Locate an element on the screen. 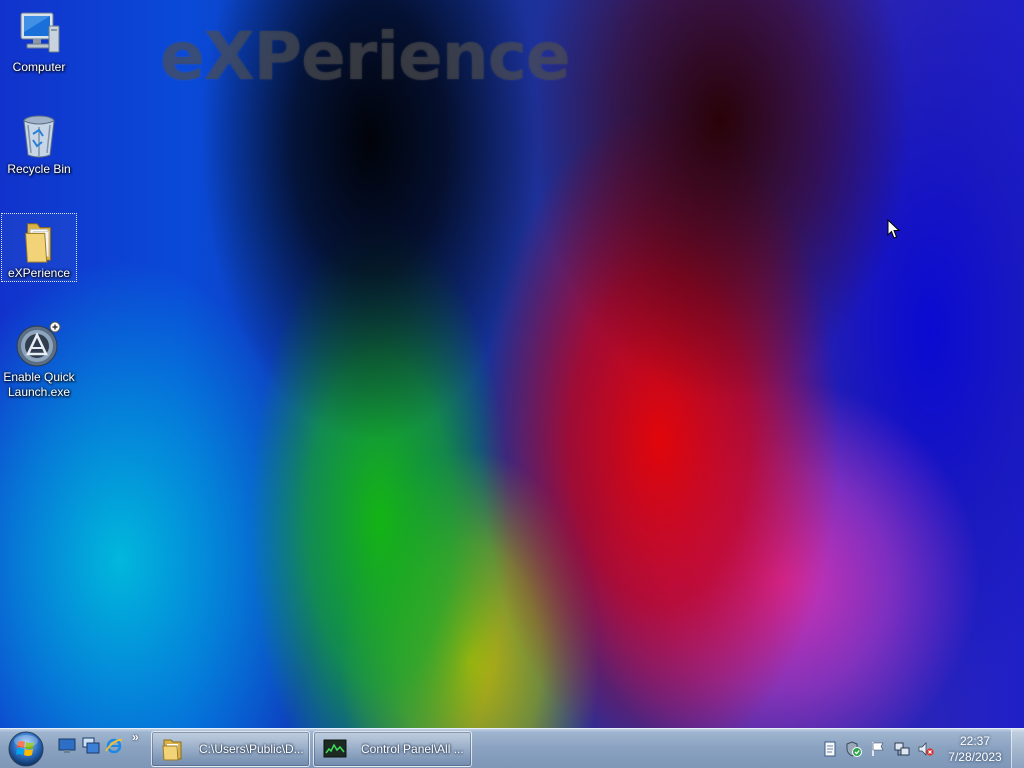  security-shield-icon is located at coordinates (854, 749).